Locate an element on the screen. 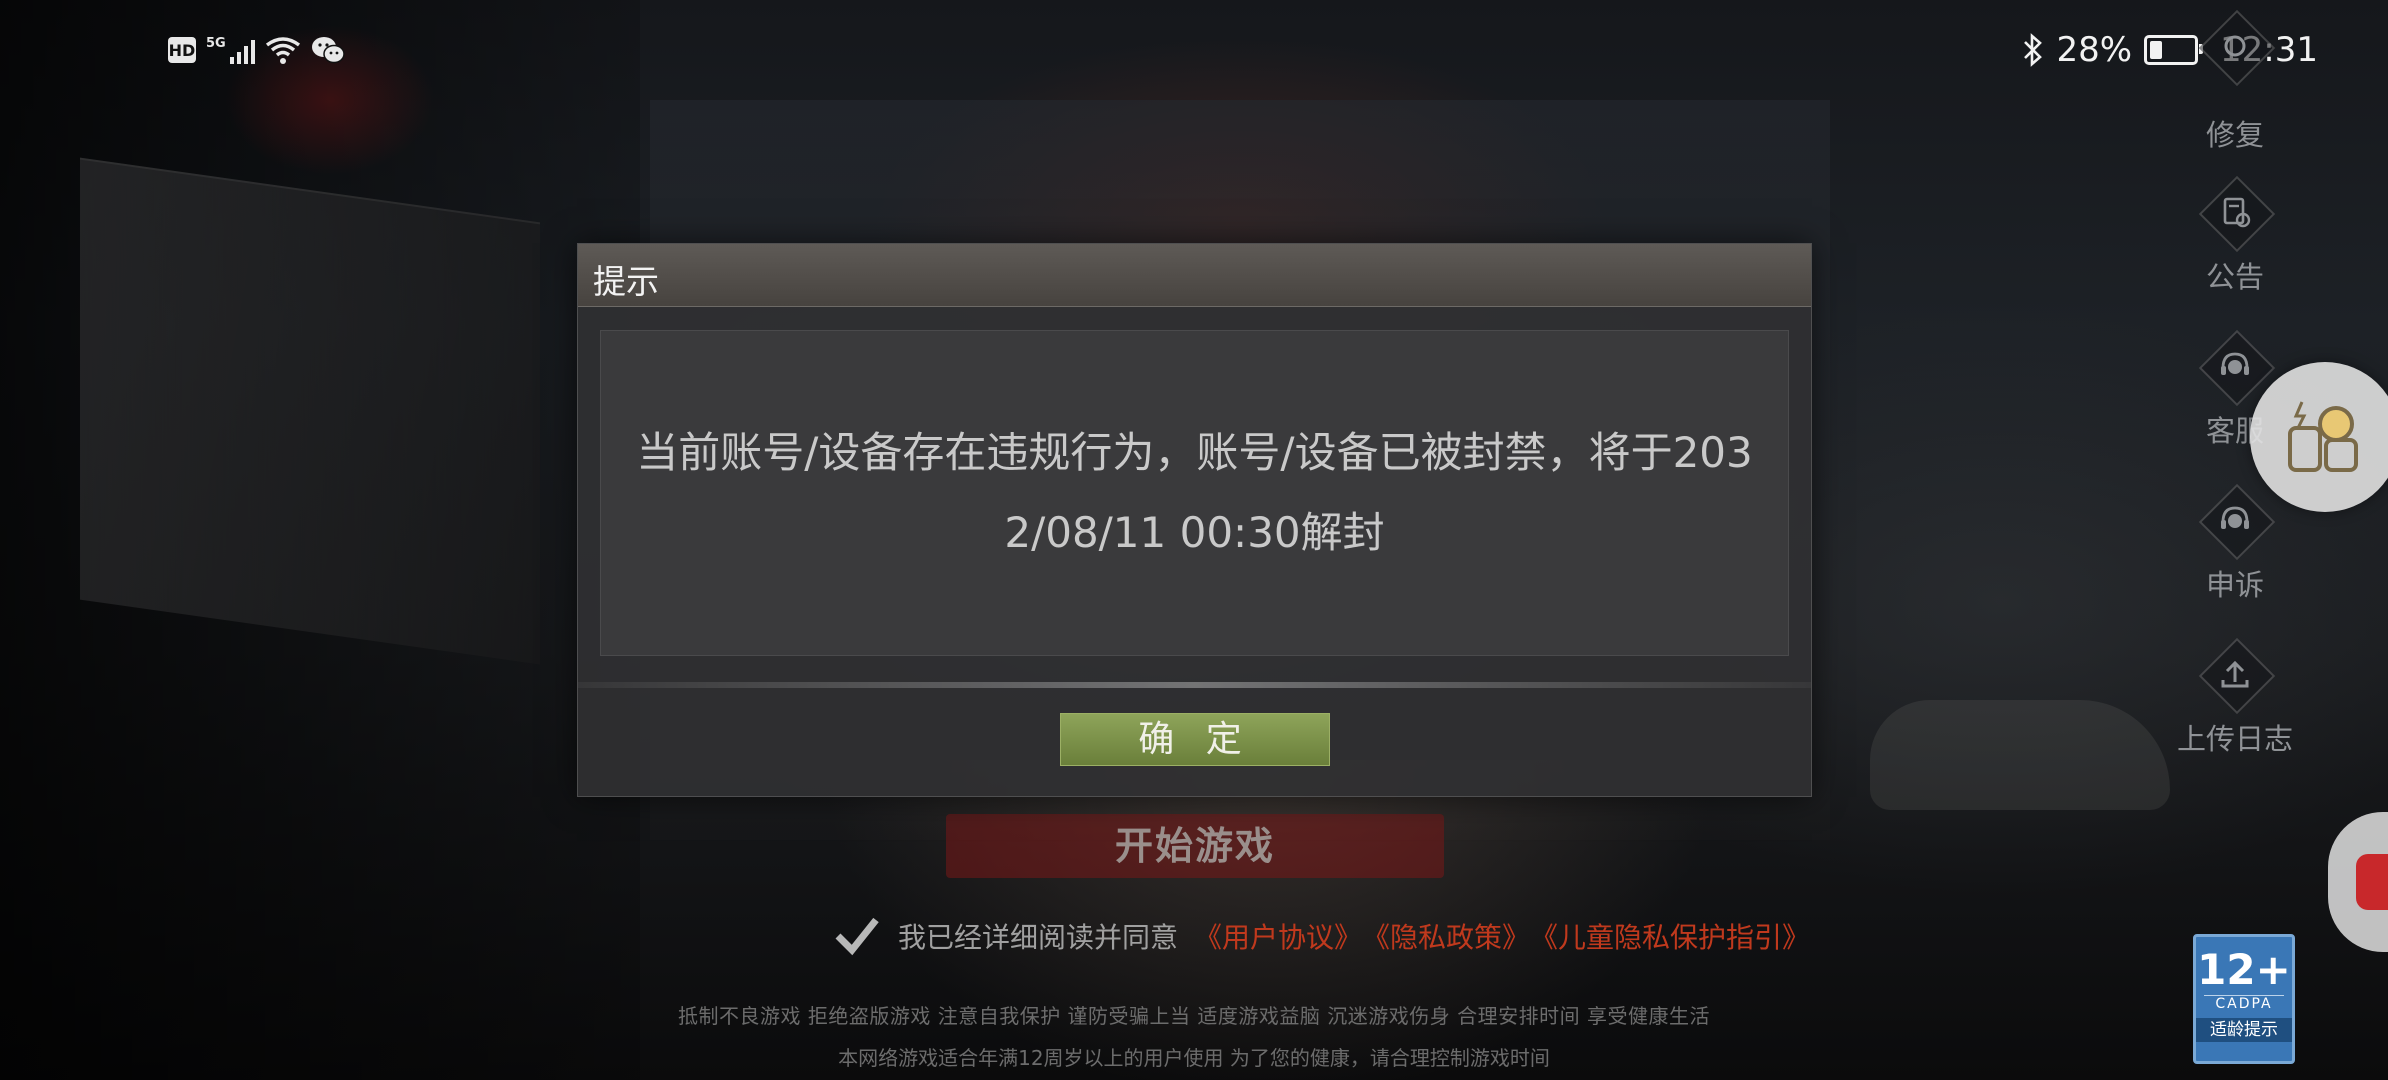 Image resolution: width=2388 pixels, height=1080 pixels. repair-gear-icon is located at coordinates (2235, 46).